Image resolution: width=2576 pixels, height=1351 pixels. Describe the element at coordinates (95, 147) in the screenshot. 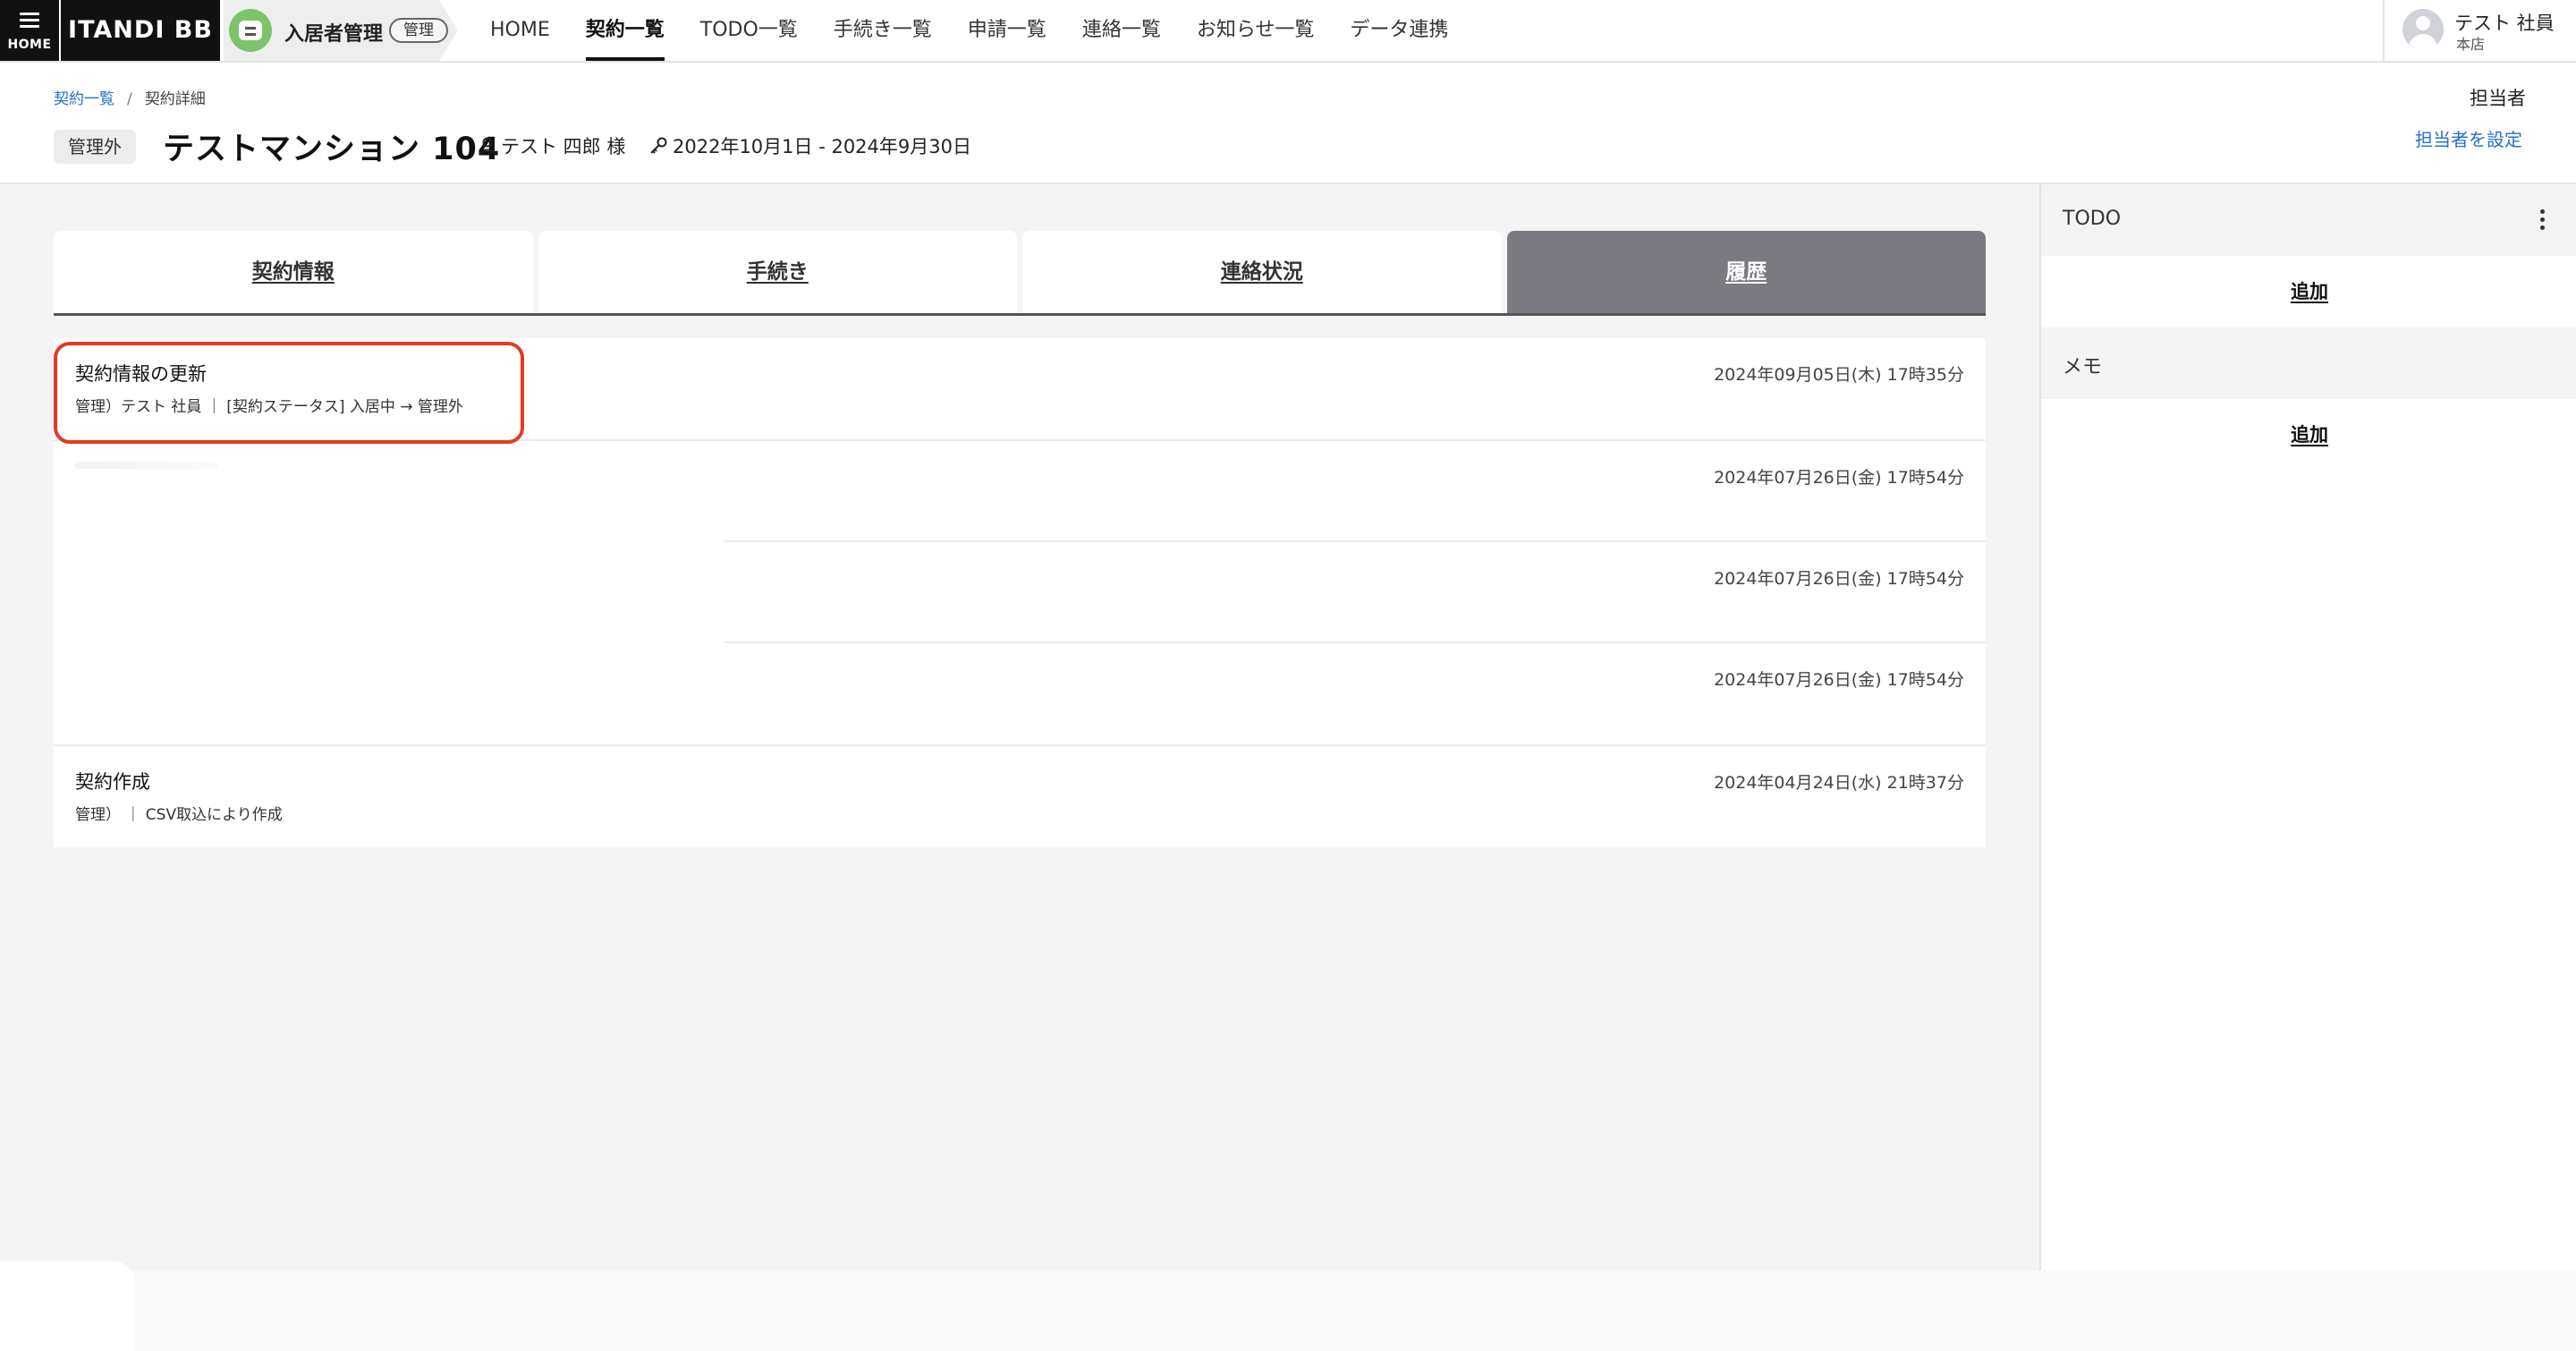

I see `contract-status-badge: 管理外` at that location.